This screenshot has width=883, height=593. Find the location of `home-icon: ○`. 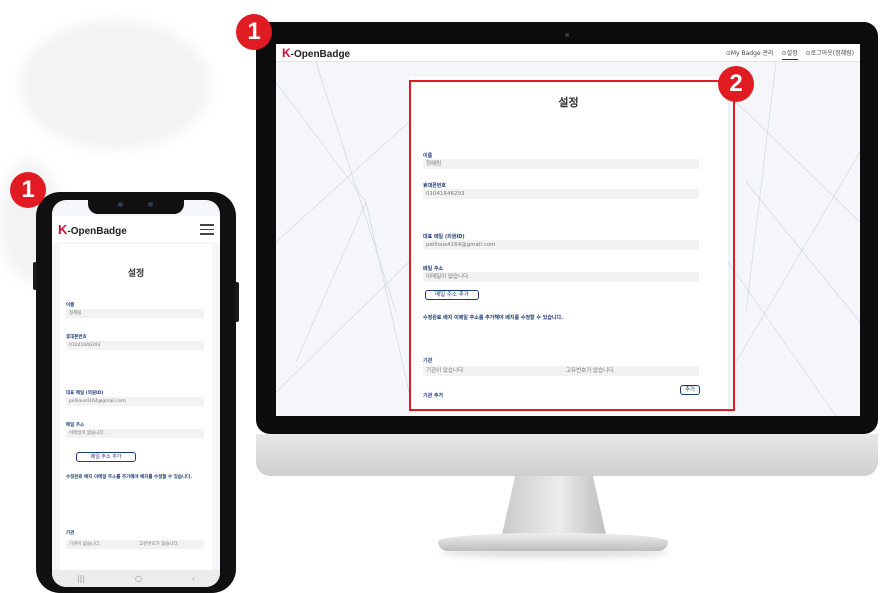

home-icon: ○ is located at coordinates (138, 578).